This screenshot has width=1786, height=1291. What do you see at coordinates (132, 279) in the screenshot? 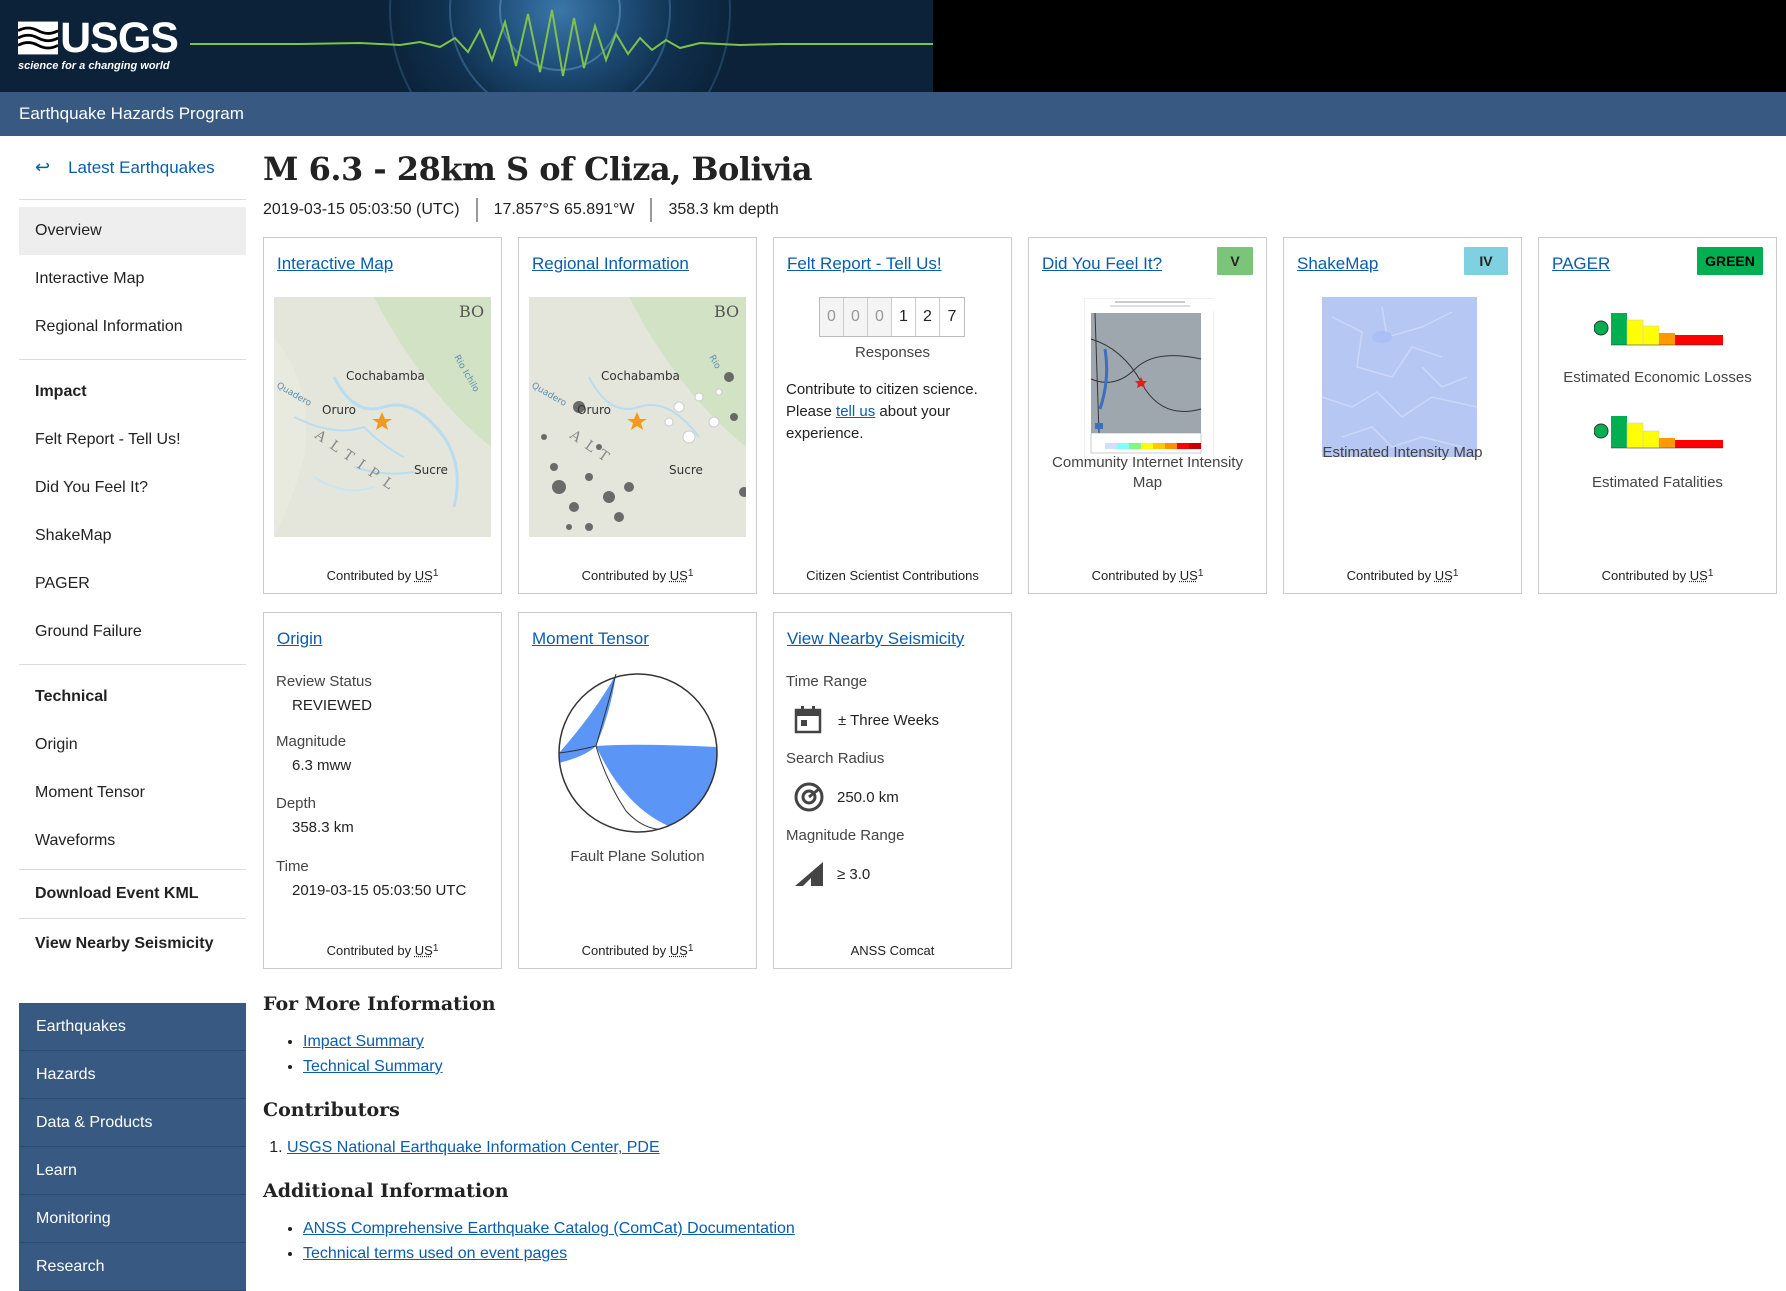
I see `sidebar-item-interactive-map: Interactive Map` at bounding box center [132, 279].